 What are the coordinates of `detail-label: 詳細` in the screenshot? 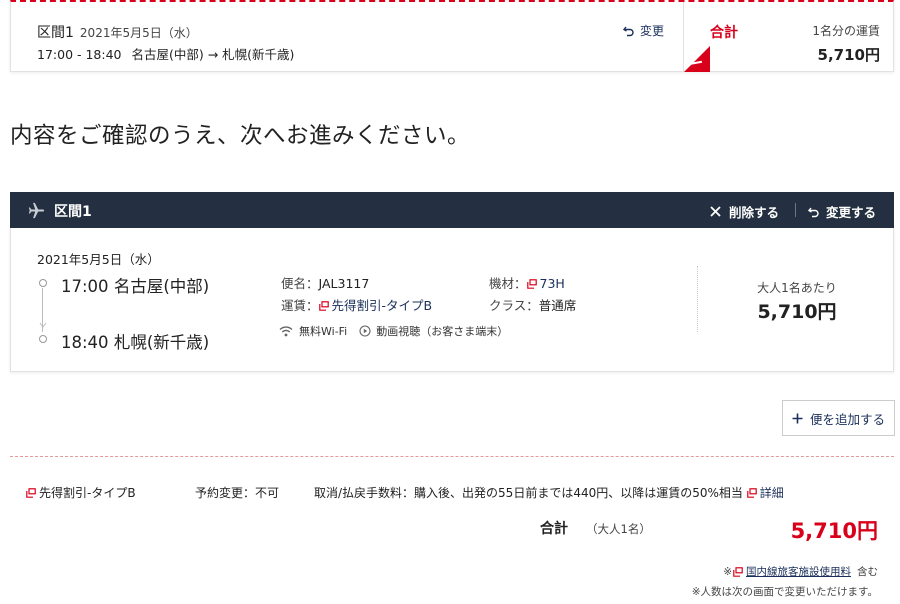 It's located at (771, 493).